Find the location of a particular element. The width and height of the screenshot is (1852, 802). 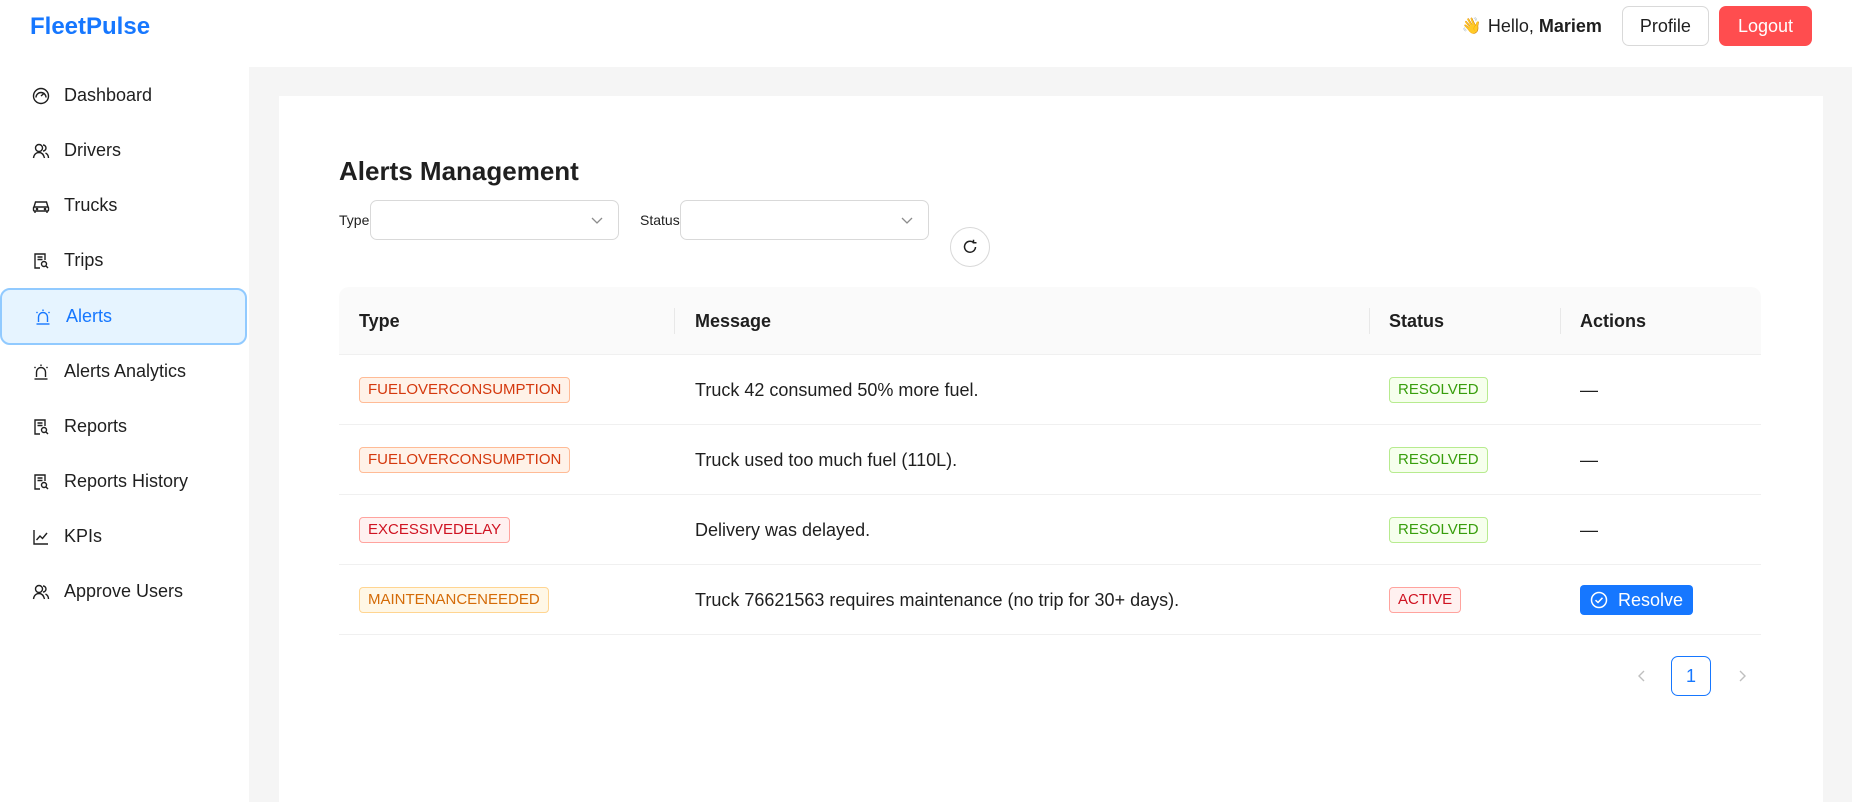

column-header-type: Type is located at coordinates (379, 321).